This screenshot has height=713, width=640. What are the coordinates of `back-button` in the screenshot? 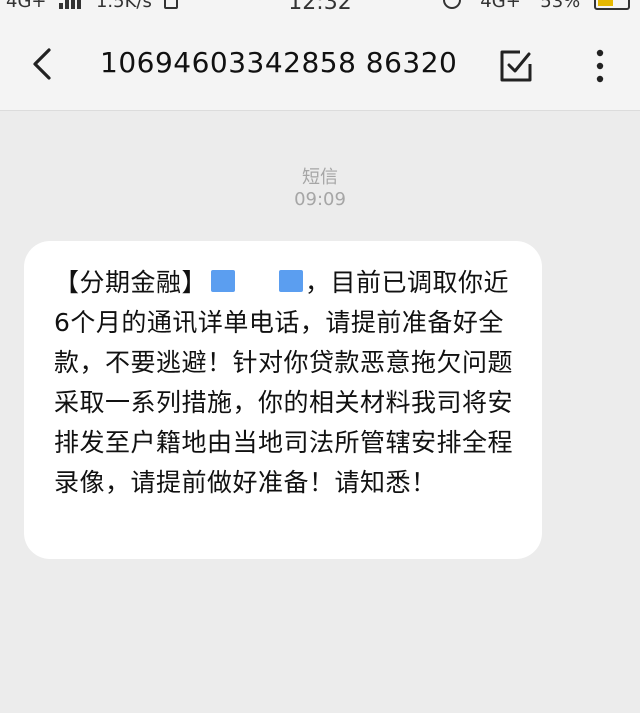 It's located at (44, 64).